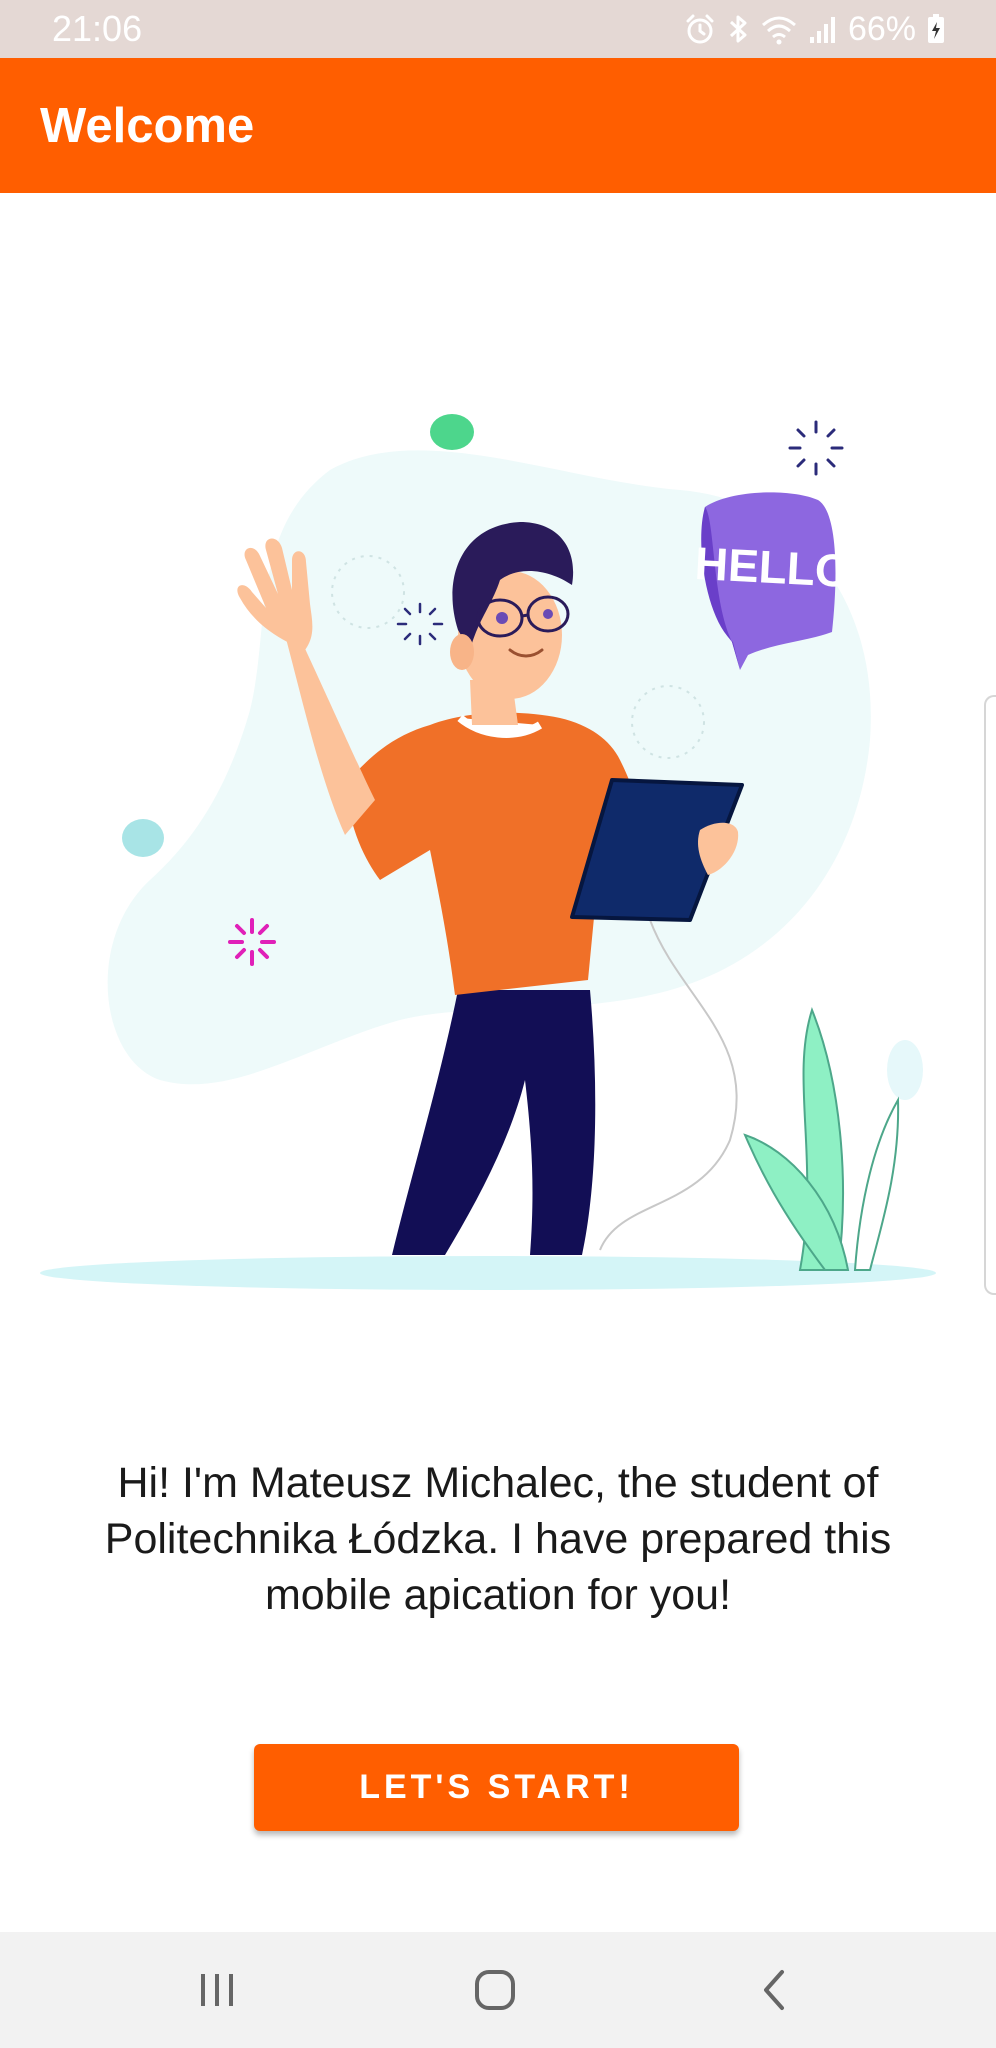 This screenshot has width=996, height=2048. I want to click on green-blob, so click(452, 432).